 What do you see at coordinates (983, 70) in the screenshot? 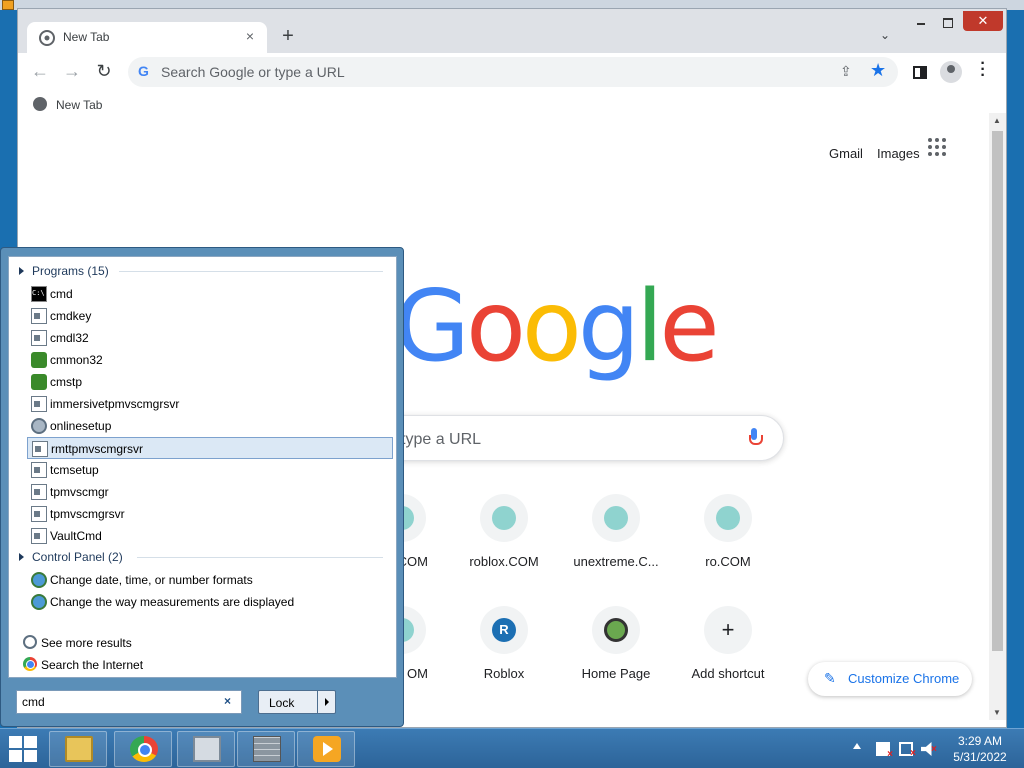
I see `chrome-menu-icon: · · ·` at bounding box center [983, 70].